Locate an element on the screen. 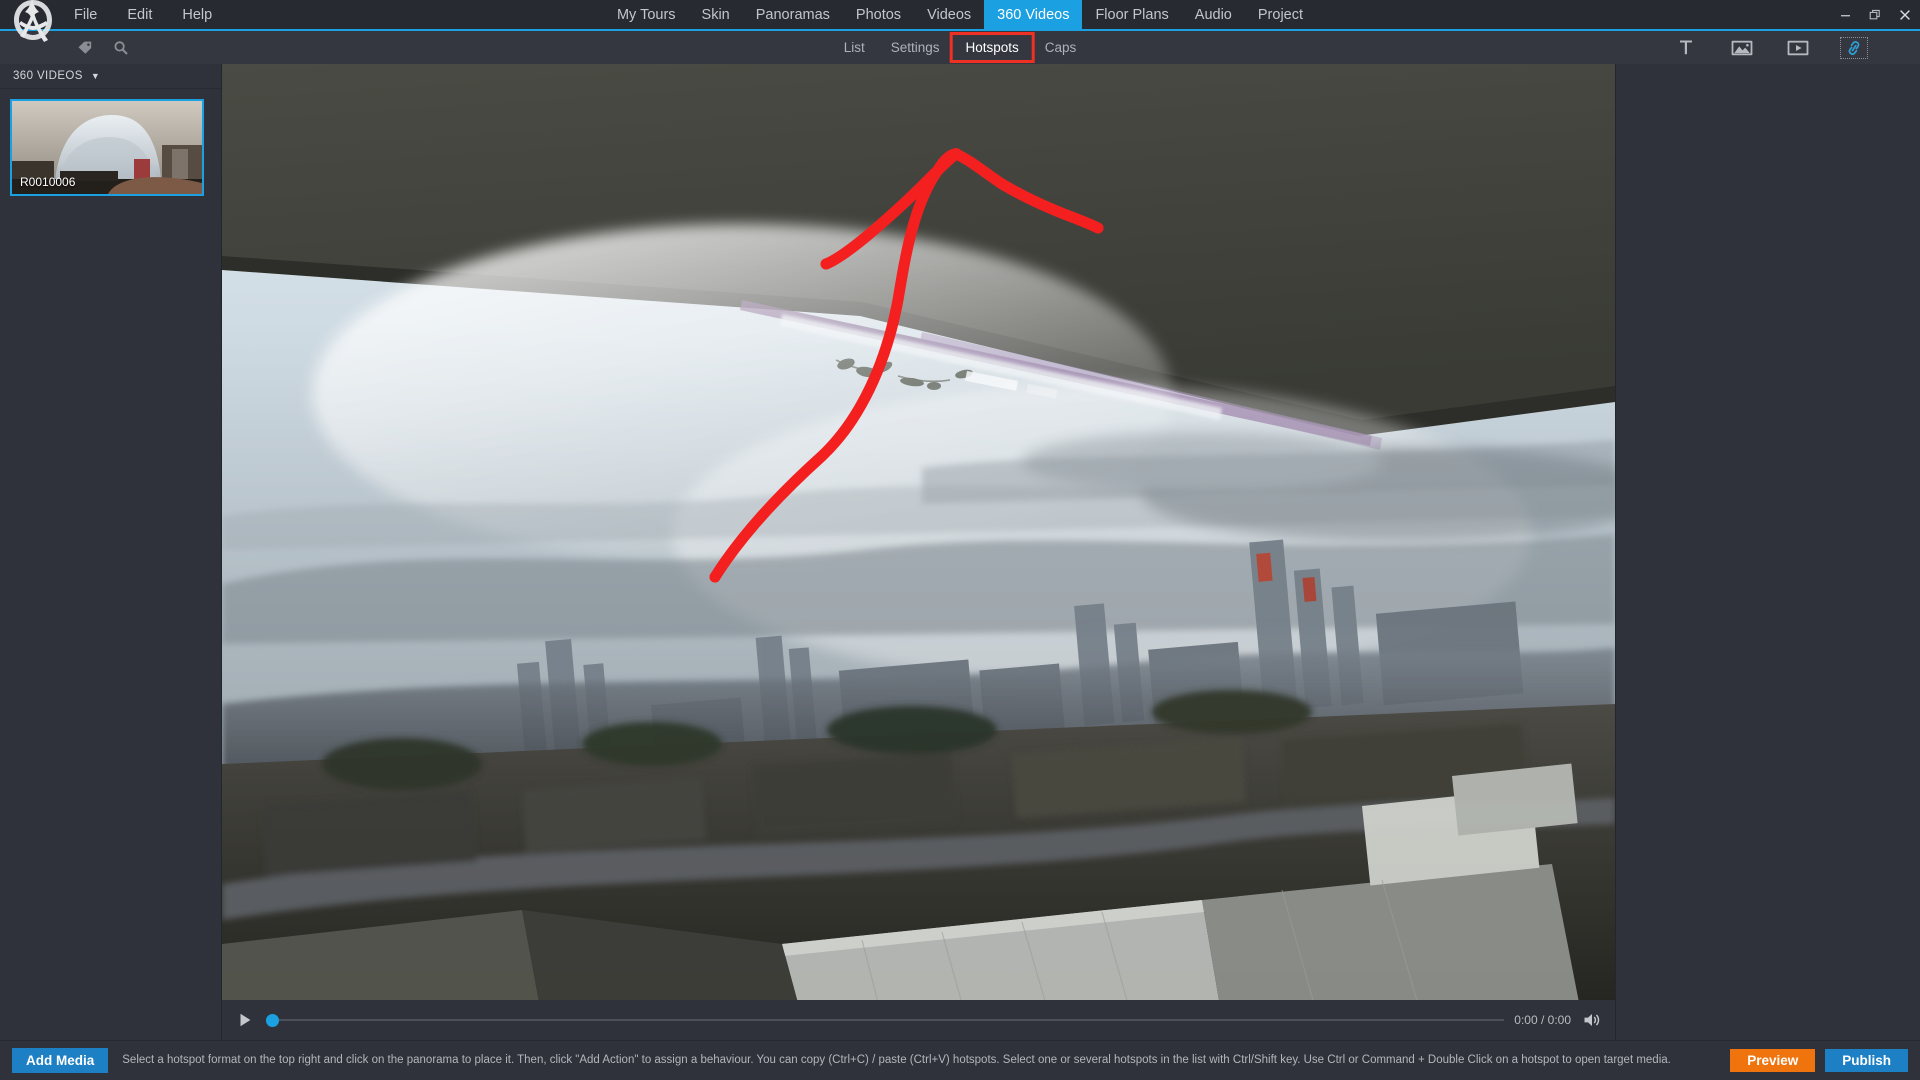 Image resolution: width=1920 pixels, height=1080 pixels. seek-slider is located at coordinates (885, 1020).